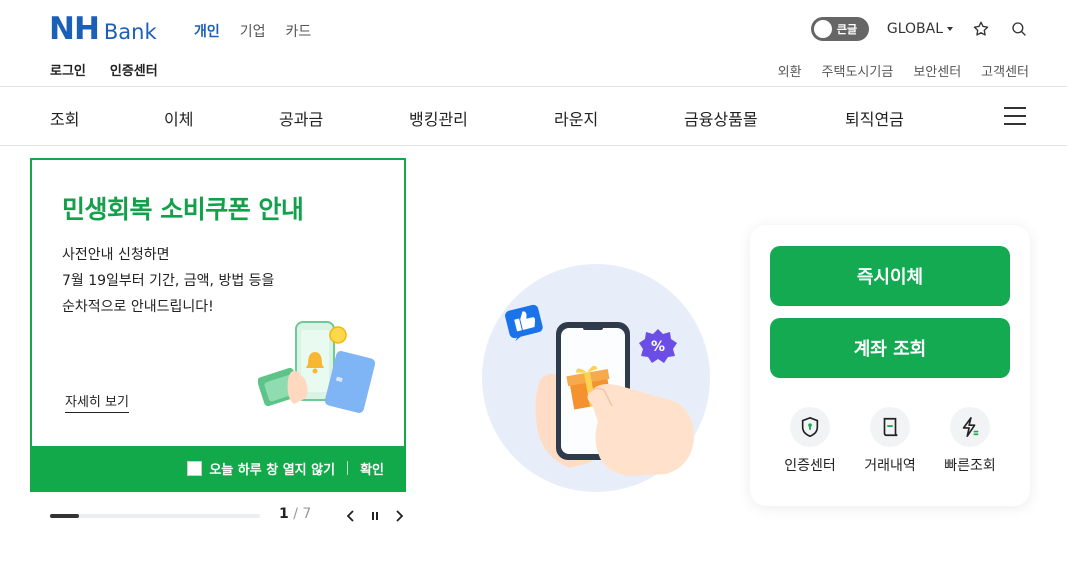 This screenshot has height=571, width=1067. Describe the element at coordinates (438, 118) in the screenshot. I see `nav-banking-management: 뱅킹관리` at that location.